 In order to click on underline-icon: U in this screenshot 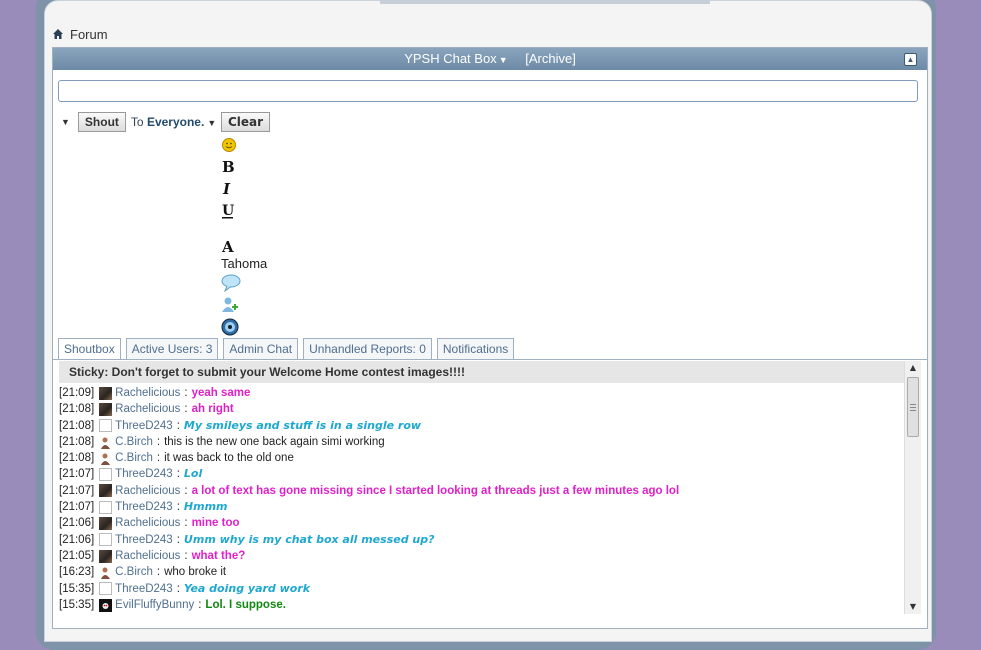, I will do `click(251, 211)`.